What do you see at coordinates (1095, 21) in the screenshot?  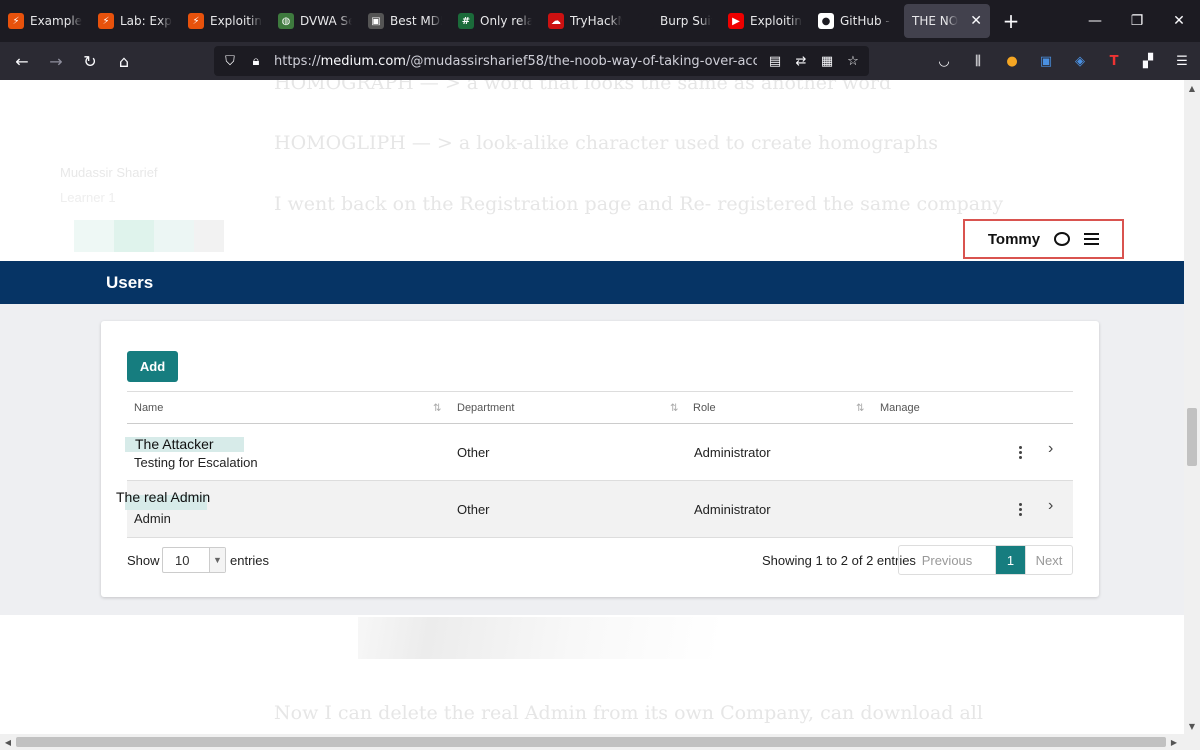 I see `minimize-icon: —` at bounding box center [1095, 21].